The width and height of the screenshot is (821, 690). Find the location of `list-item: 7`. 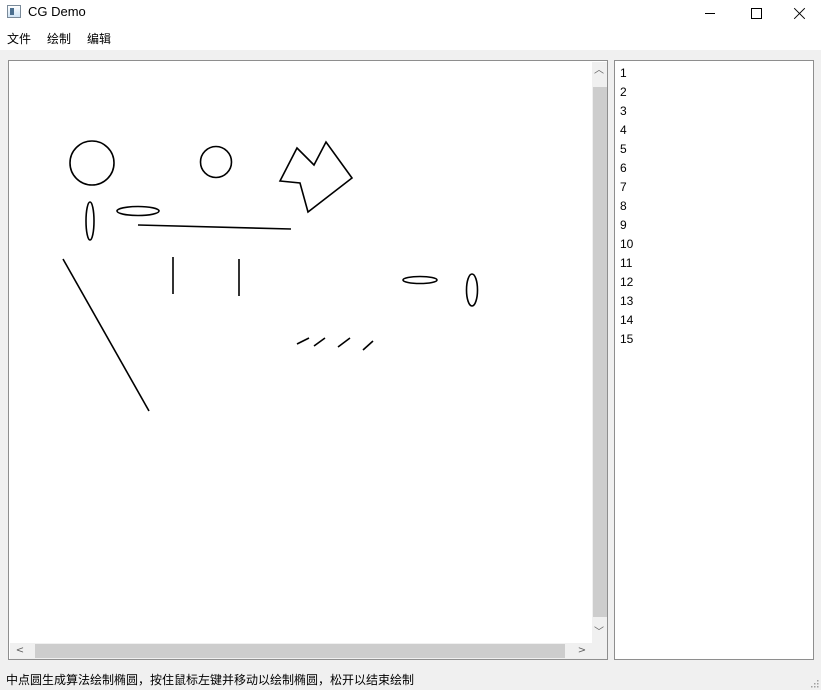

list-item: 7 is located at coordinates (623, 187).